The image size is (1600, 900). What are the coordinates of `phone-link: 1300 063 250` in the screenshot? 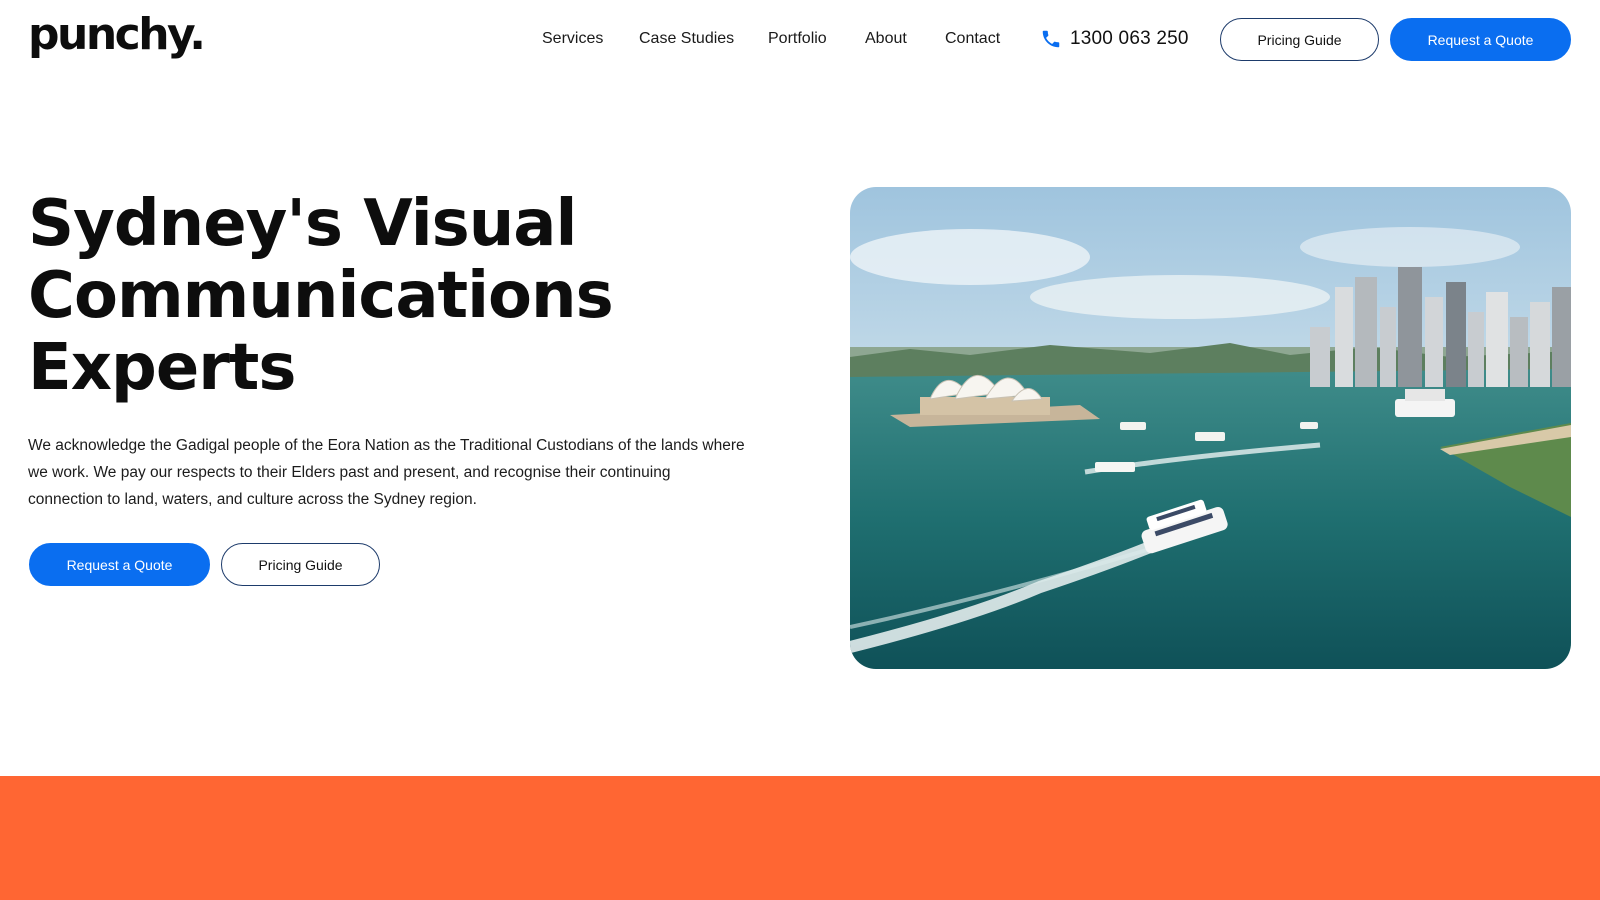 It's located at (1114, 39).